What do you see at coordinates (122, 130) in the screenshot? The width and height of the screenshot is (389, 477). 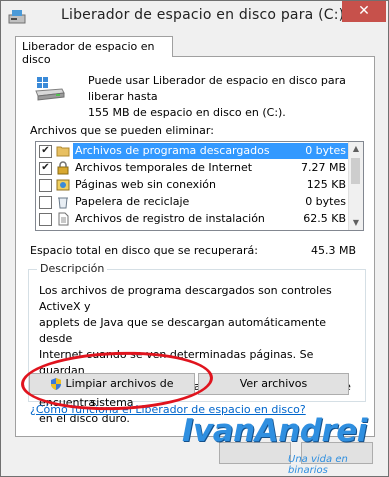 I see `files-label: Archivos que se pueden eliminar:` at bounding box center [122, 130].